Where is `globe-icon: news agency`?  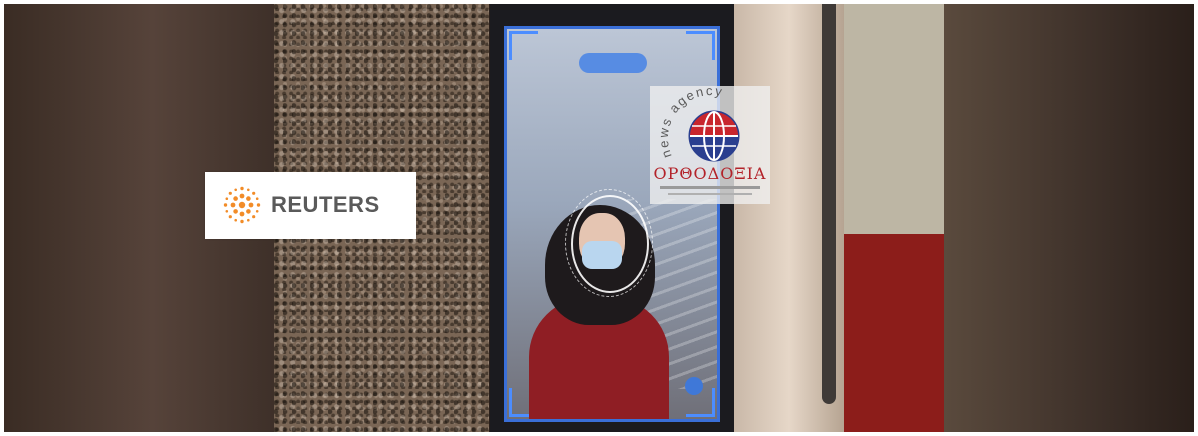 globe-icon: news agency is located at coordinates (708, 140).